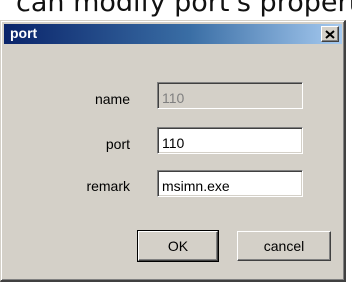  Describe the element at coordinates (184, 9) in the screenshot. I see `background-caption: can modify port's propert` at that location.